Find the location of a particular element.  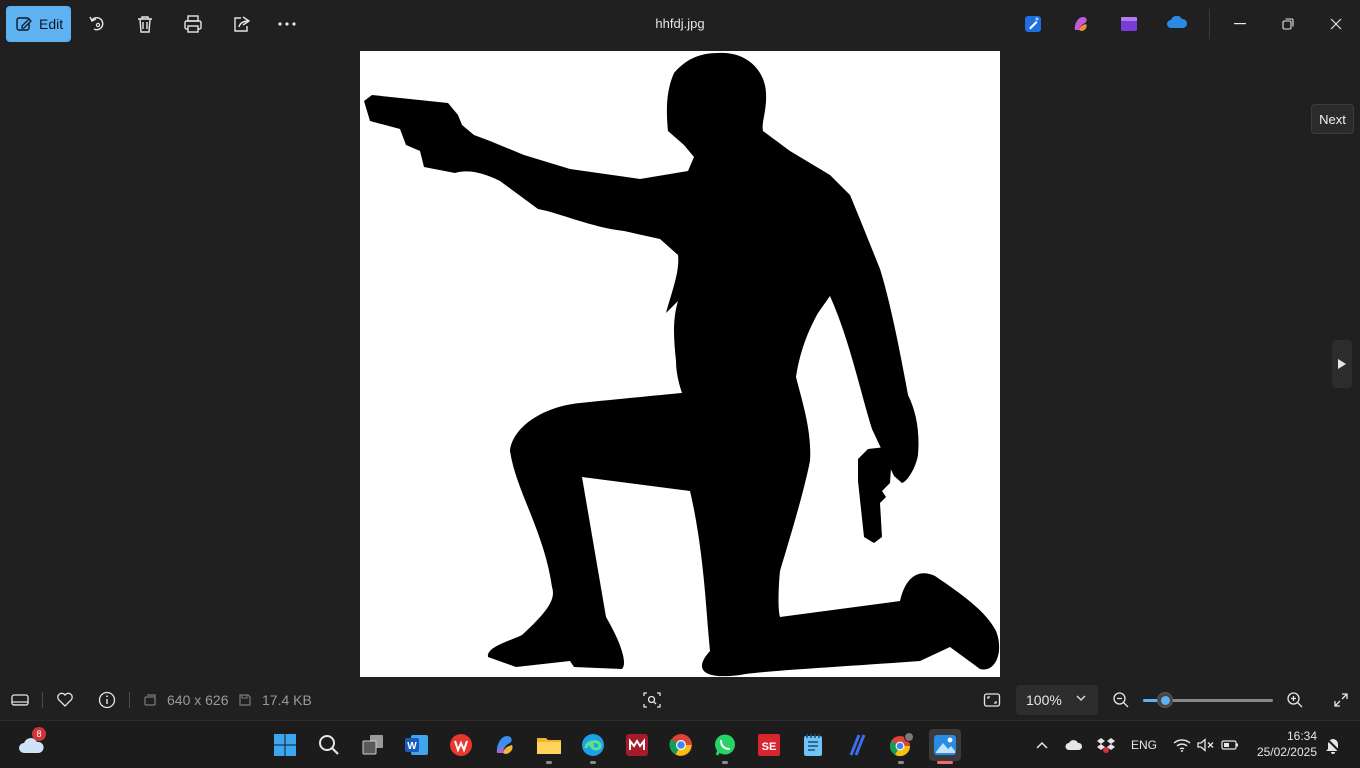

mendeley-icon is located at coordinates (637, 745).